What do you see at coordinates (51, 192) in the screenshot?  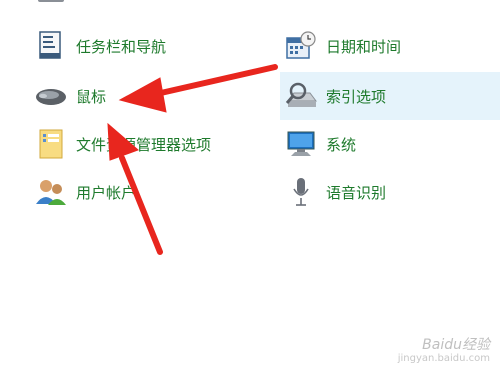 I see `user-accounts-icon` at bounding box center [51, 192].